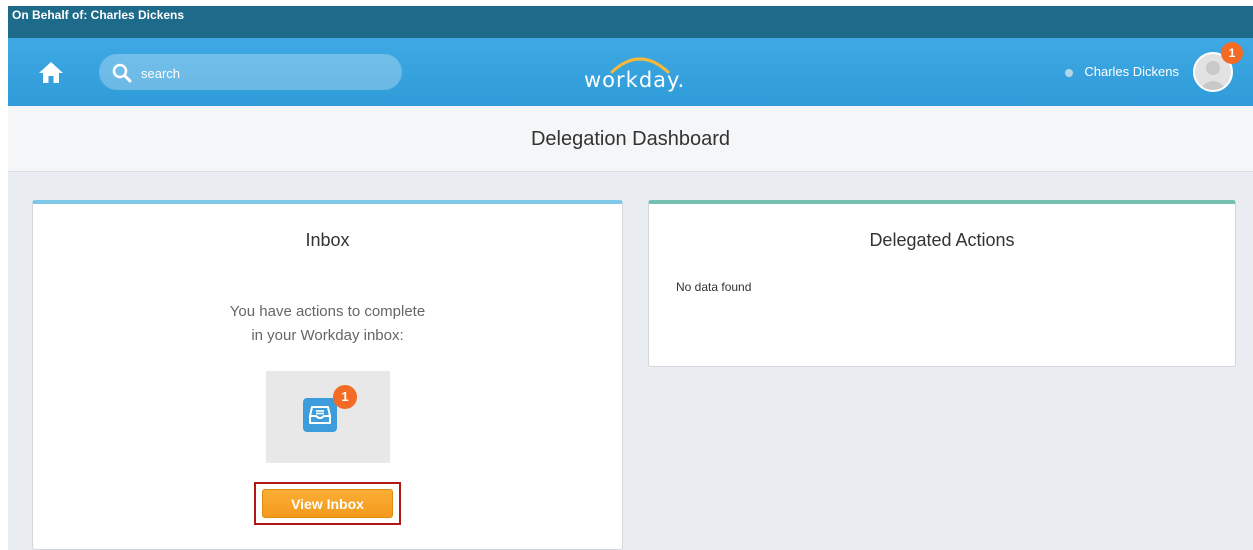 This screenshot has width=1253, height=550. I want to click on user-name: Charles Dickens, so click(1131, 71).